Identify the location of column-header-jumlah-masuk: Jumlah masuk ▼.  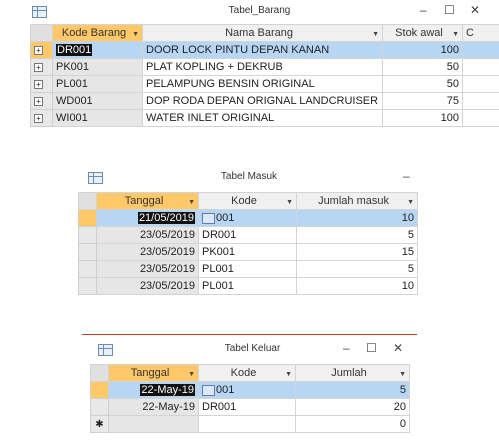
(357, 201).